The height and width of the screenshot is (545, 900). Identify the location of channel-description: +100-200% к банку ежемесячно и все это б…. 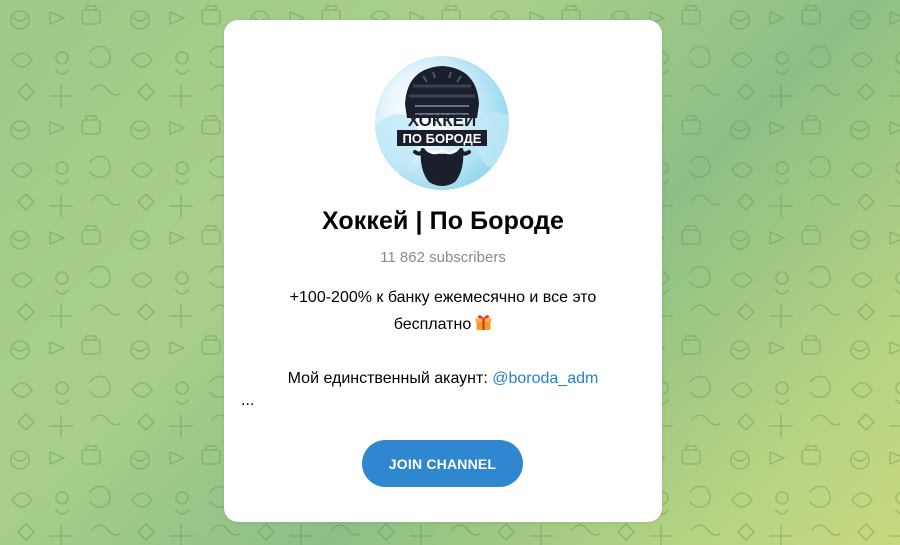
(443, 338).